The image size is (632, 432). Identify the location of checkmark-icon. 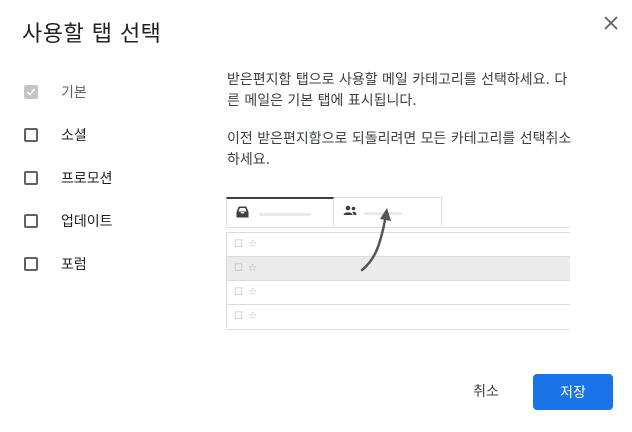
(31, 91).